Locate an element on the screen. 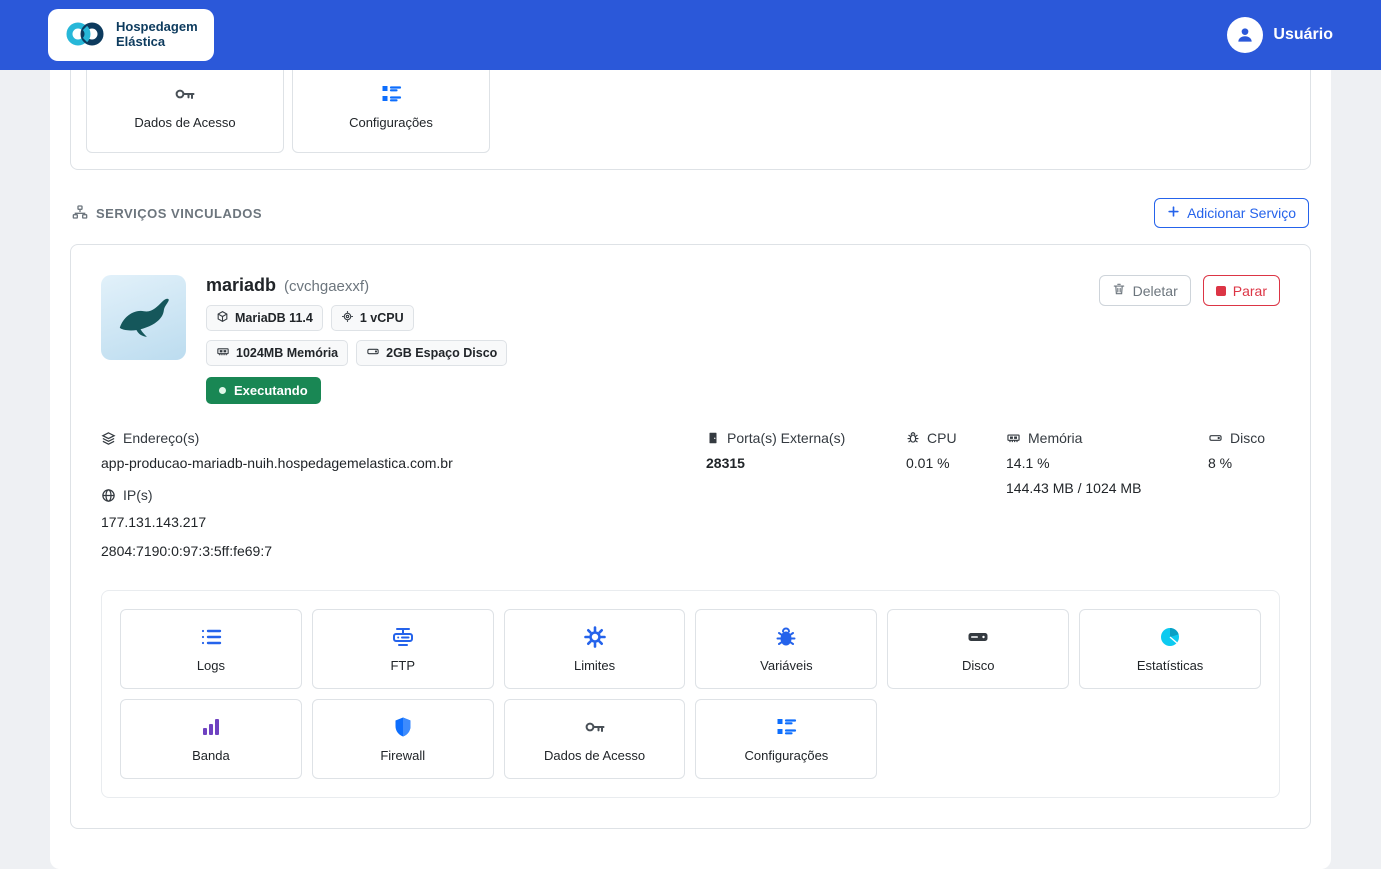 The height and width of the screenshot is (869, 1381). port-block: Porta(s) Externa(s) 28315 is located at coordinates (806, 496).